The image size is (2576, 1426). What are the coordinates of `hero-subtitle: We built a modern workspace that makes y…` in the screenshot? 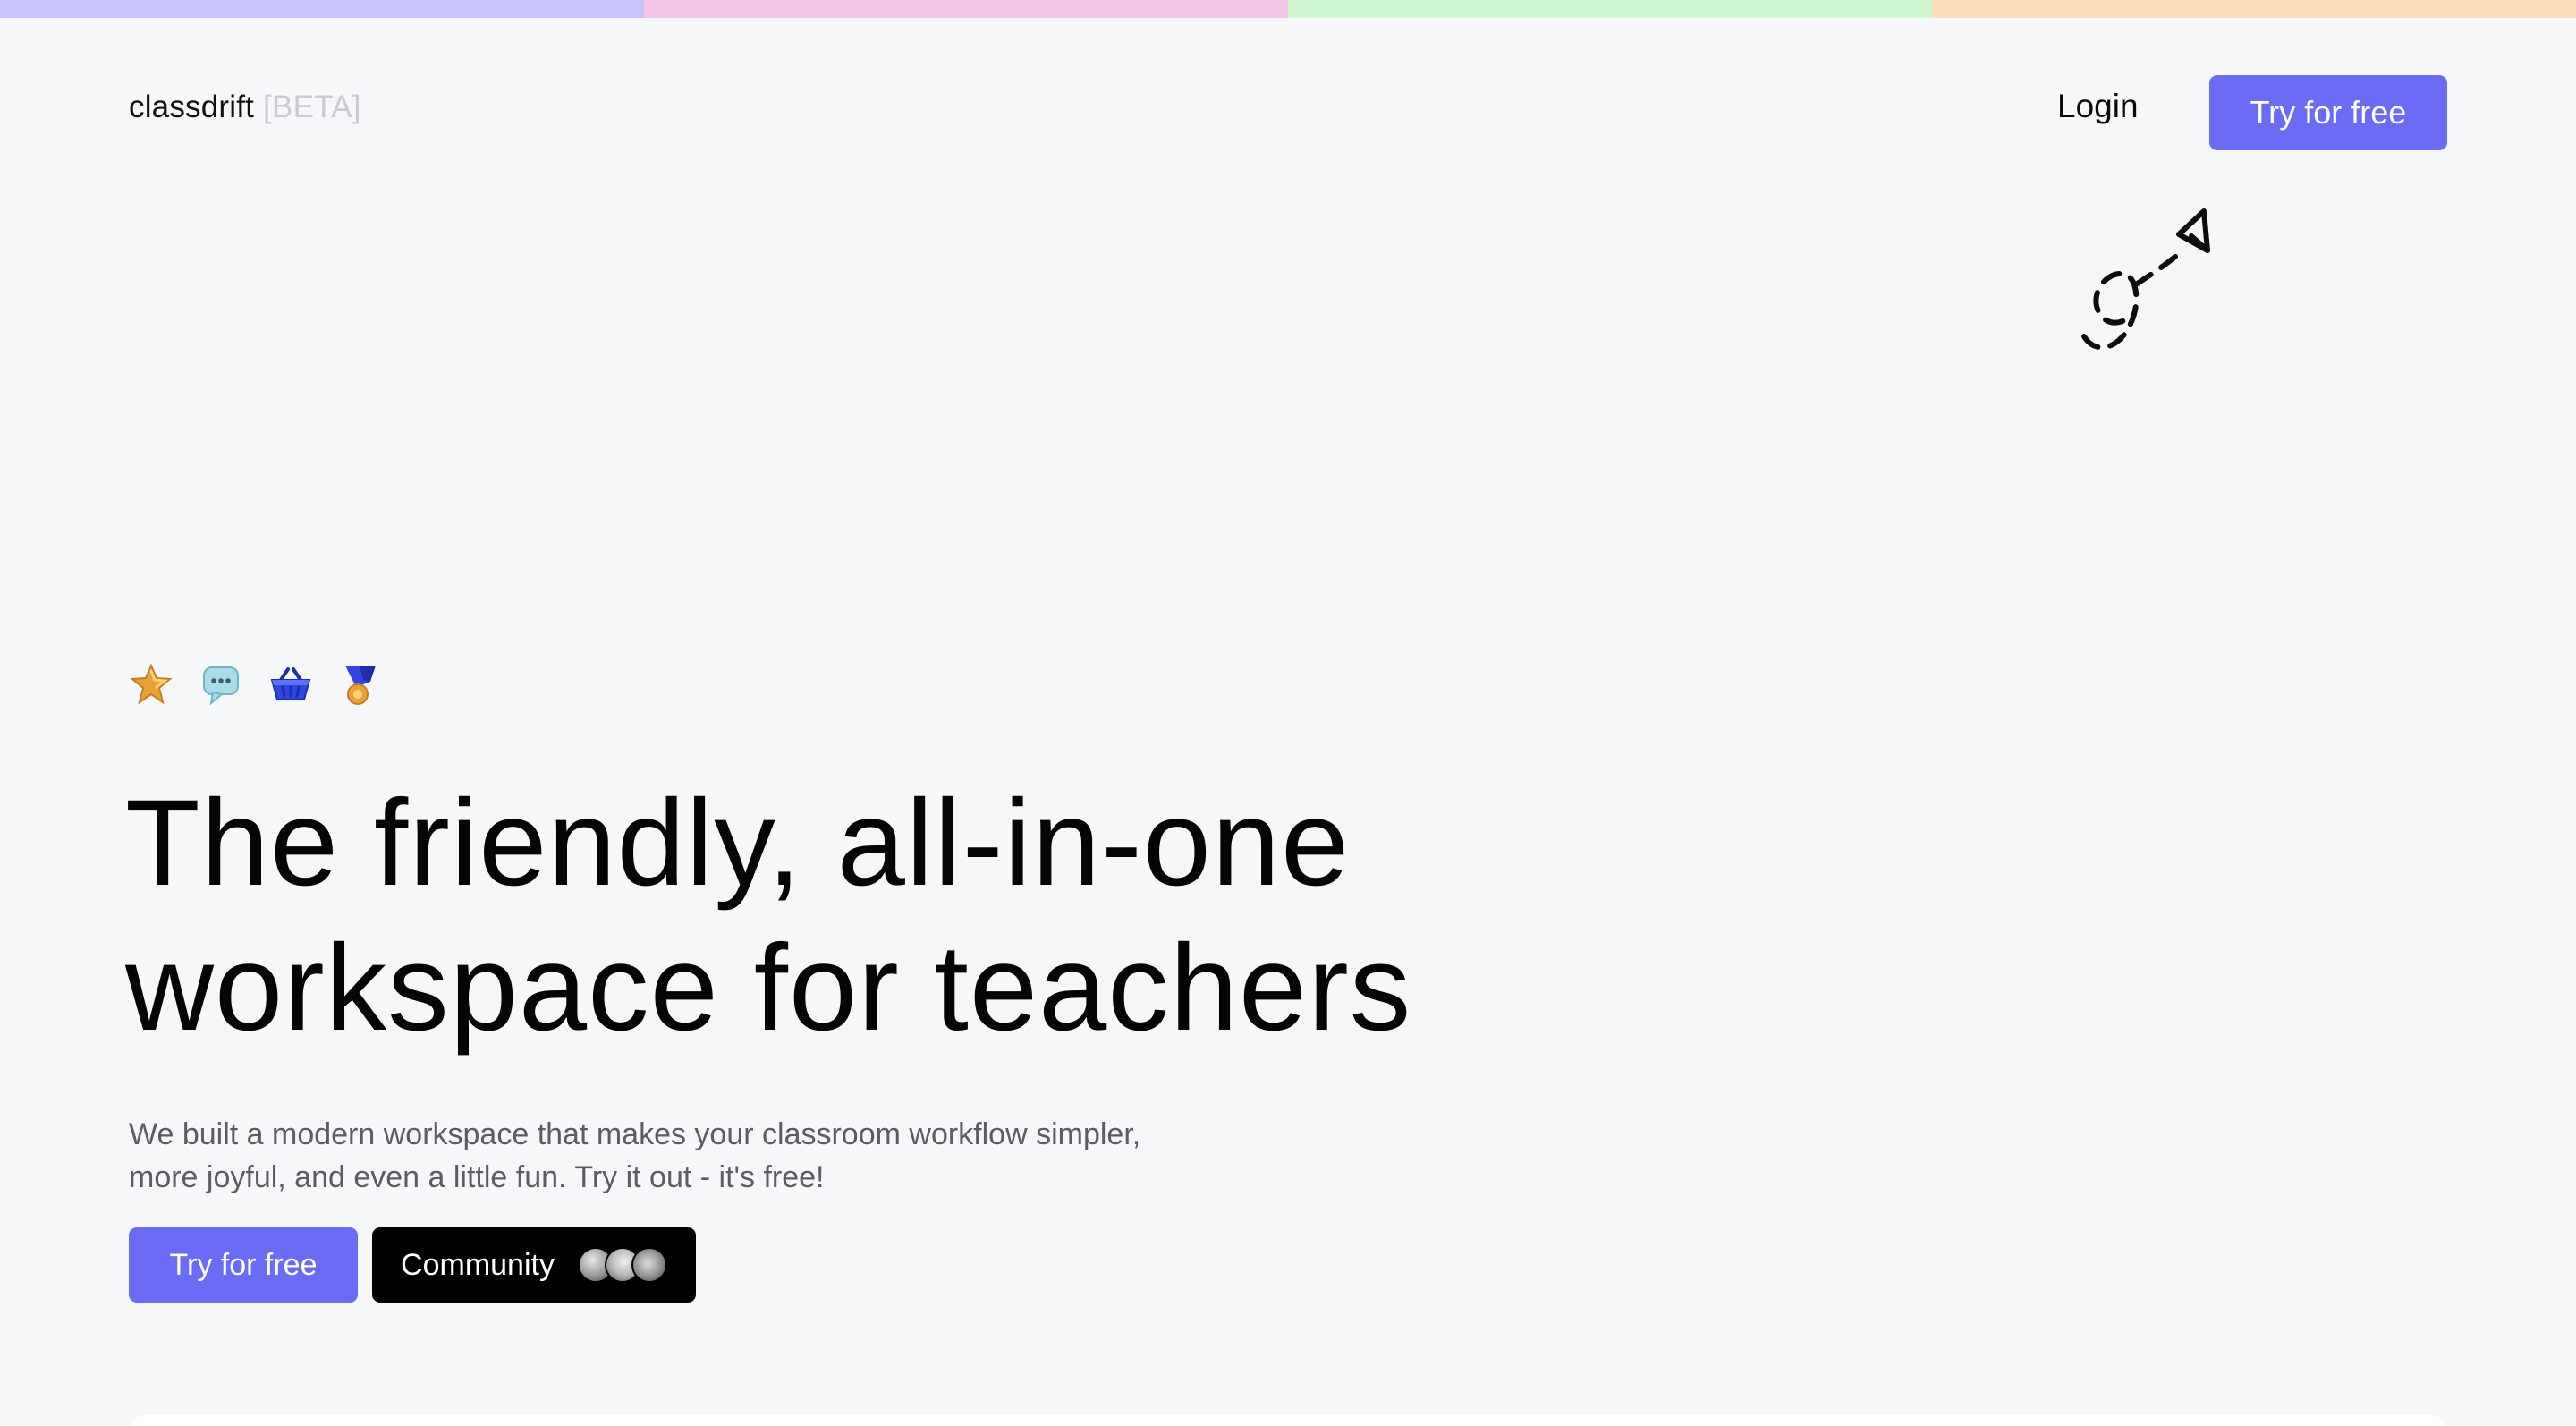 It's located at (737, 1156).